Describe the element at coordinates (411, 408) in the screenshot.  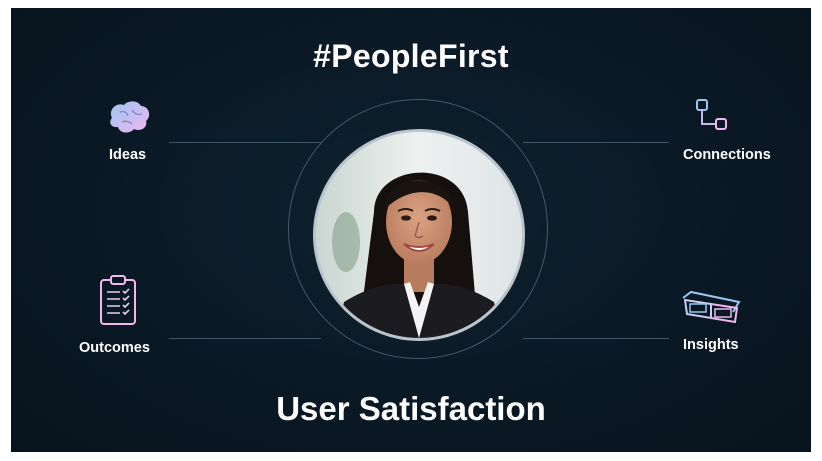
I see `slide-subtitle: User Satisfaction` at that location.